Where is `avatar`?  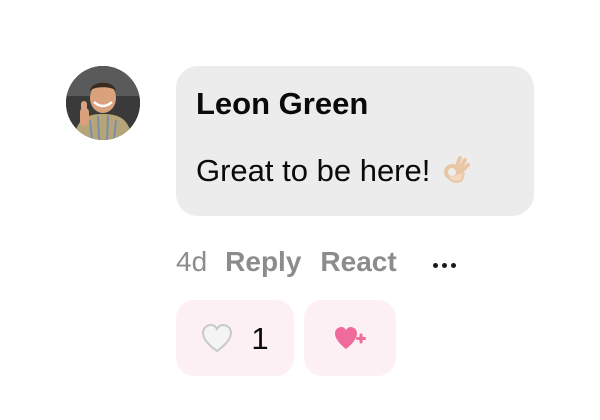 avatar is located at coordinates (103, 103).